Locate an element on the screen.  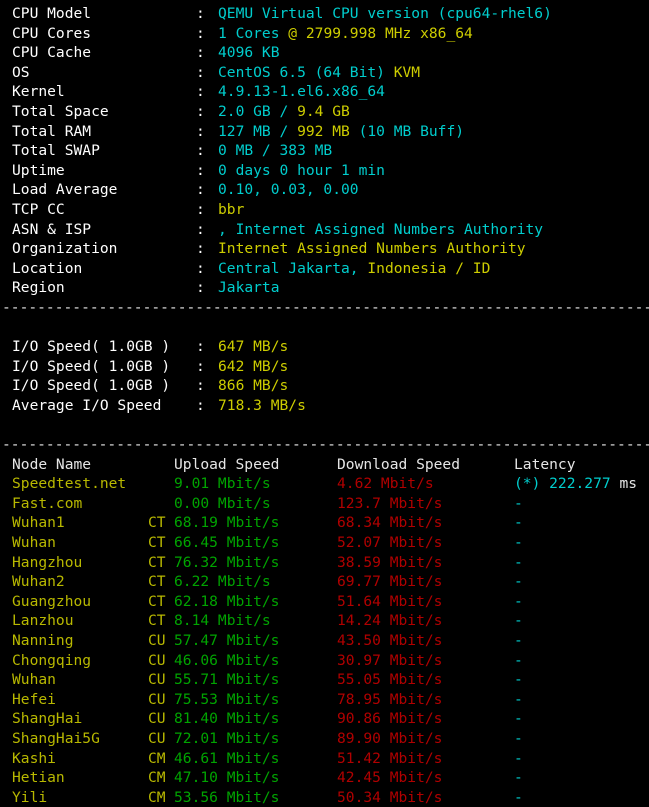
sysinfo-row: Uptime:0 days 0 hour 1 min is located at coordinates (324, 171).